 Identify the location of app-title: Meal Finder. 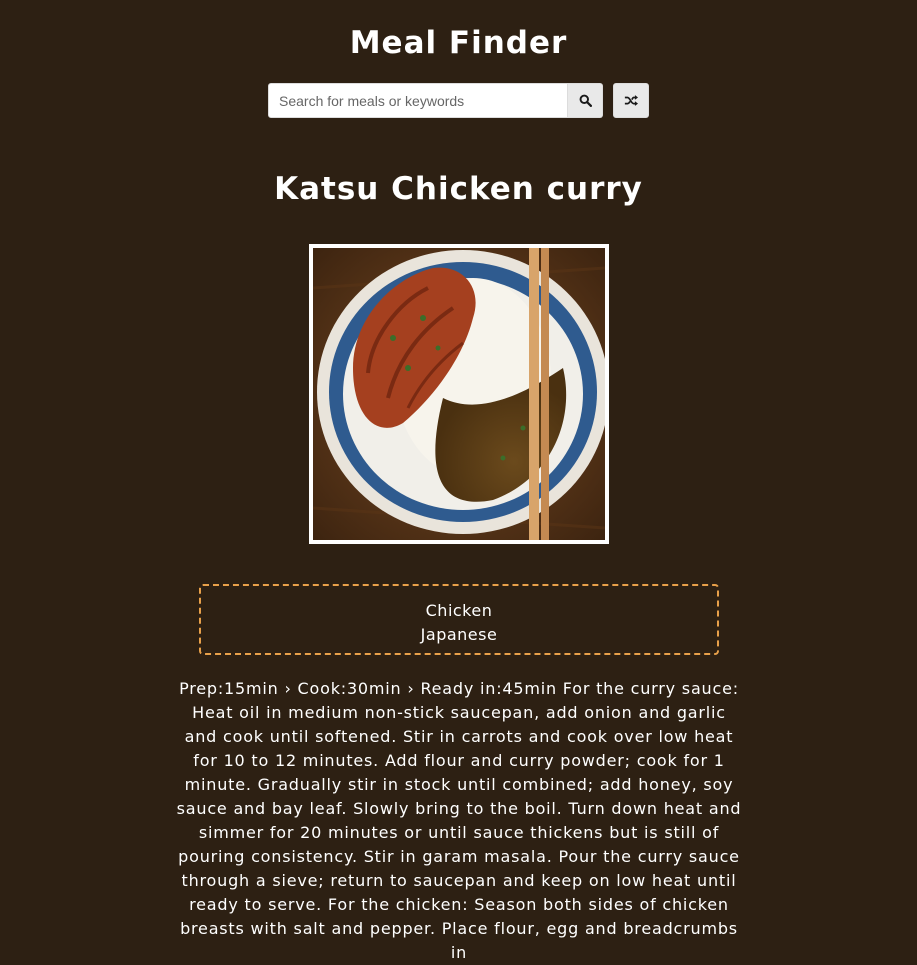
(458, 43).